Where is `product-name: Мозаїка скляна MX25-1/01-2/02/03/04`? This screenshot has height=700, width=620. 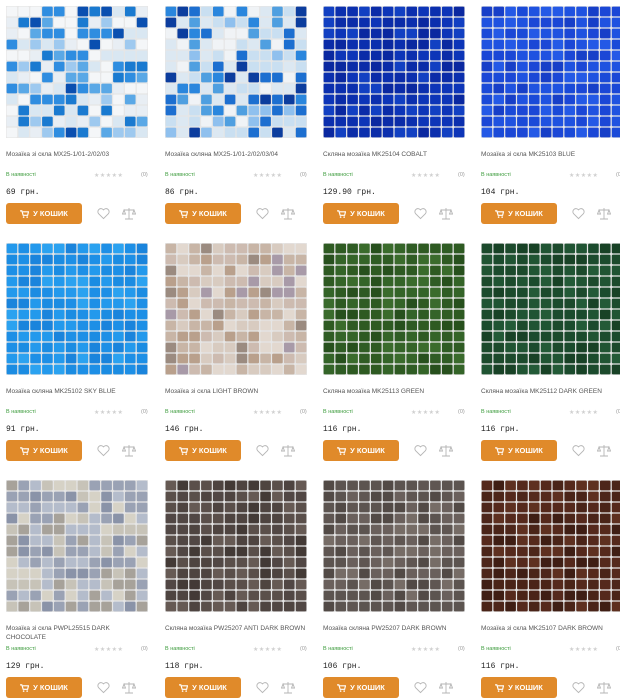
product-name: Мозаїка скляна MX25-1/01-2/02/03/04 is located at coordinates (236, 154).